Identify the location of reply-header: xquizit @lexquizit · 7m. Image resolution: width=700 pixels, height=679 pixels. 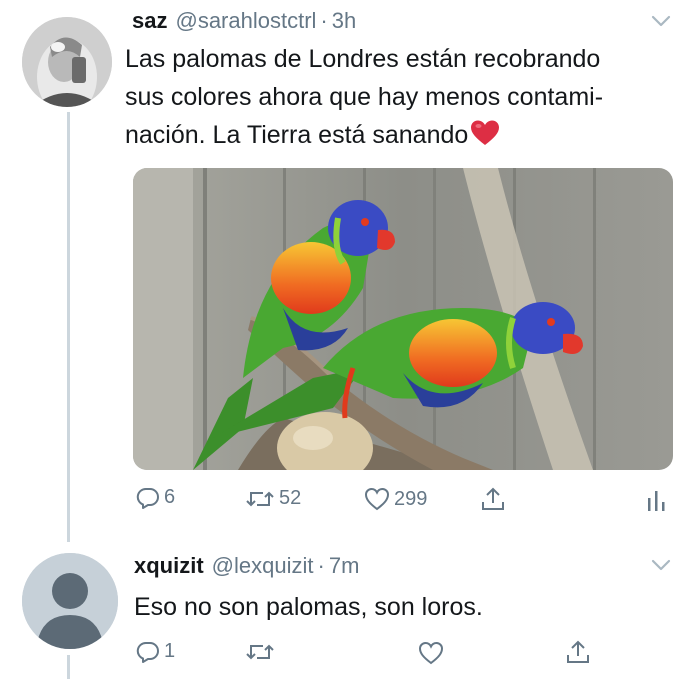
(246, 566).